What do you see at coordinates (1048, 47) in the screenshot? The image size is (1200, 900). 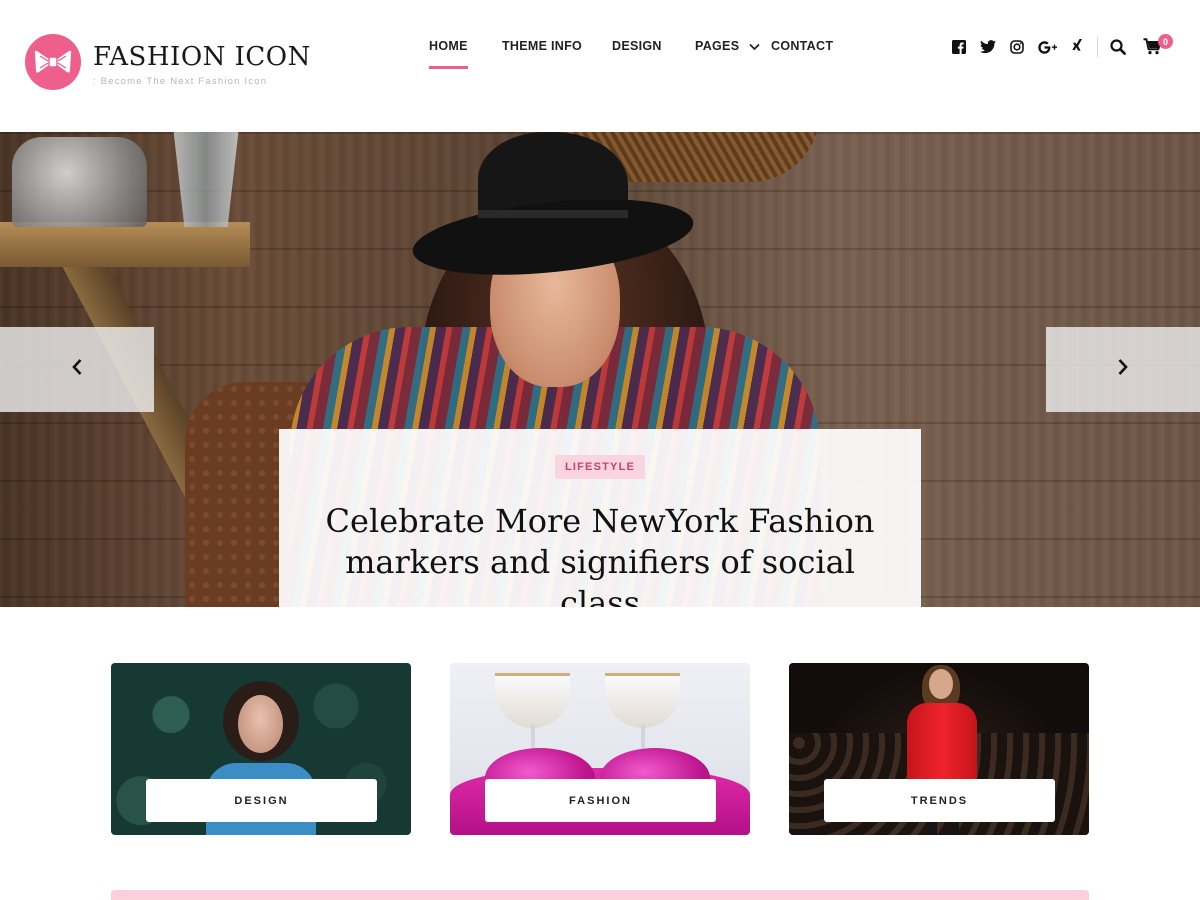 I see `google-plus-icon` at bounding box center [1048, 47].